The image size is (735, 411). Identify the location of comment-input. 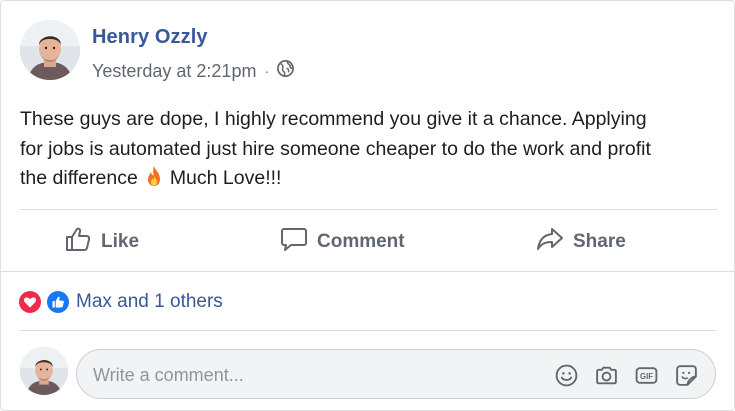
(313, 375).